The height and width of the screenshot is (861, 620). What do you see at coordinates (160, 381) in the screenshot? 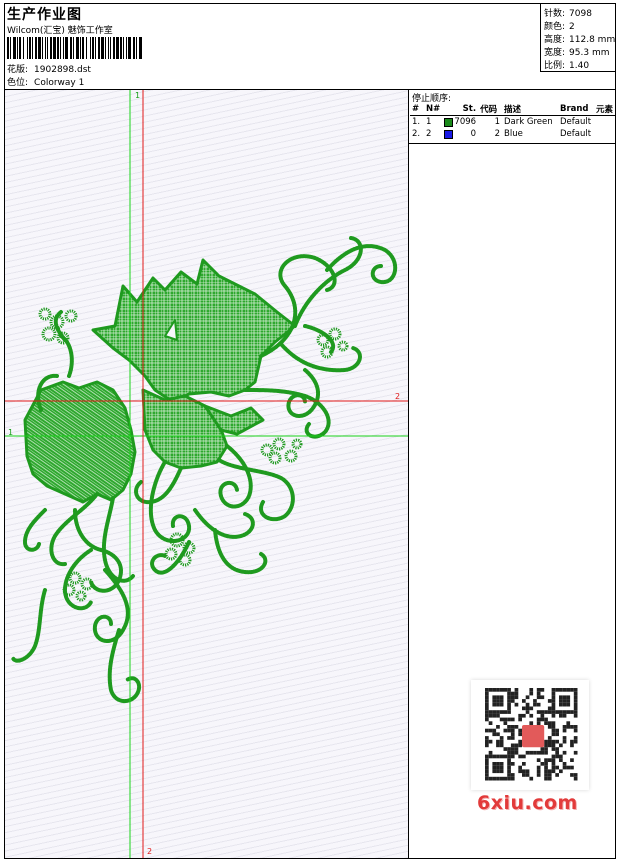
I see `embroidery-leaves` at bounding box center [160, 381].